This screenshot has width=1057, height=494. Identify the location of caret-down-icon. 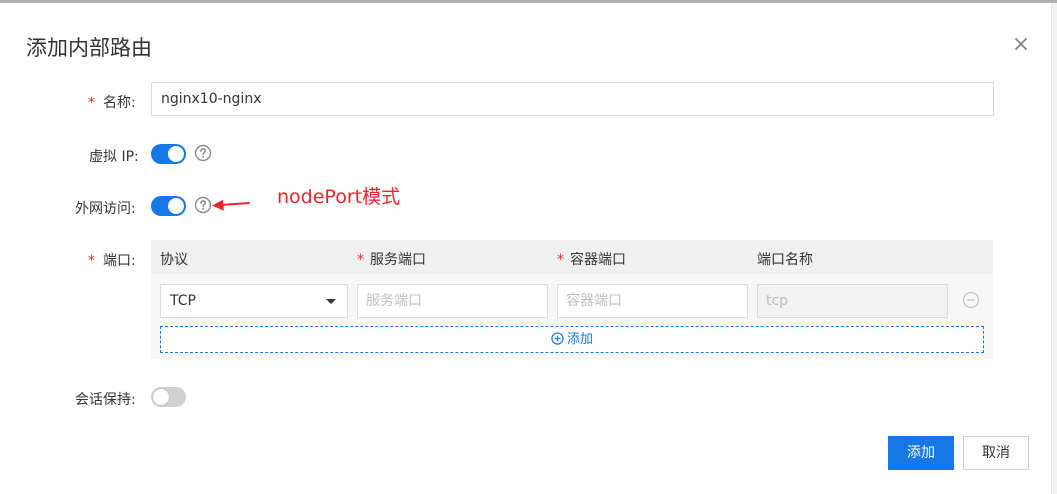
(331, 301).